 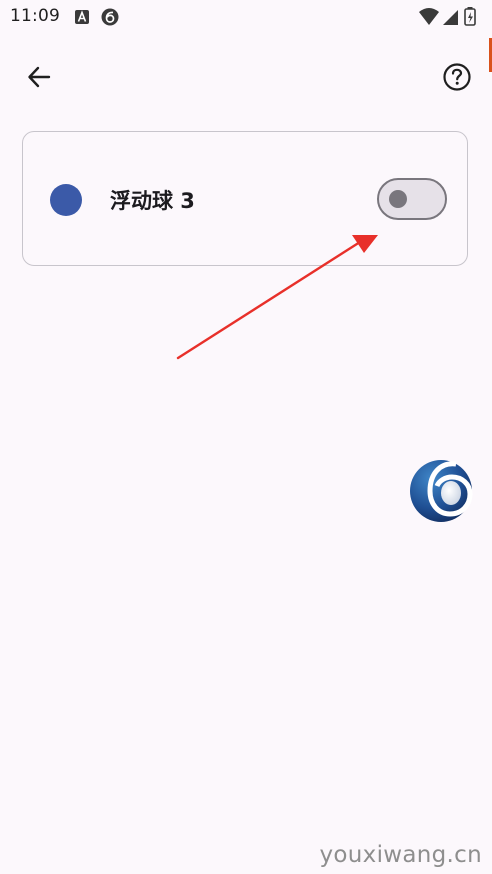 What do you see at coordinates (99, 20) in the screenshot?
I see `status-icons-left` at bounding box center [99, 20].